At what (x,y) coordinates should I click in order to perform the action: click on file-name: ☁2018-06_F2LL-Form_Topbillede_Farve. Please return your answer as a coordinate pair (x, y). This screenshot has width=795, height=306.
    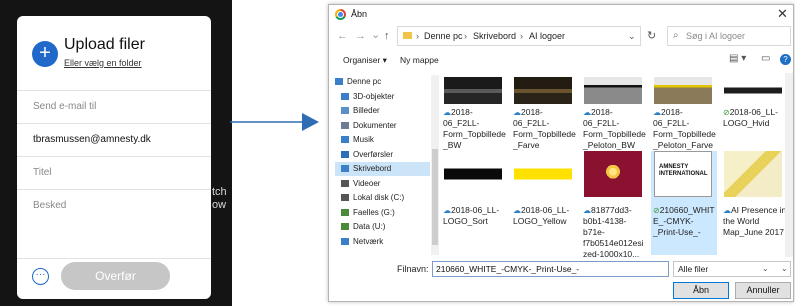
    Looking at the image, I should click on (545, 129).